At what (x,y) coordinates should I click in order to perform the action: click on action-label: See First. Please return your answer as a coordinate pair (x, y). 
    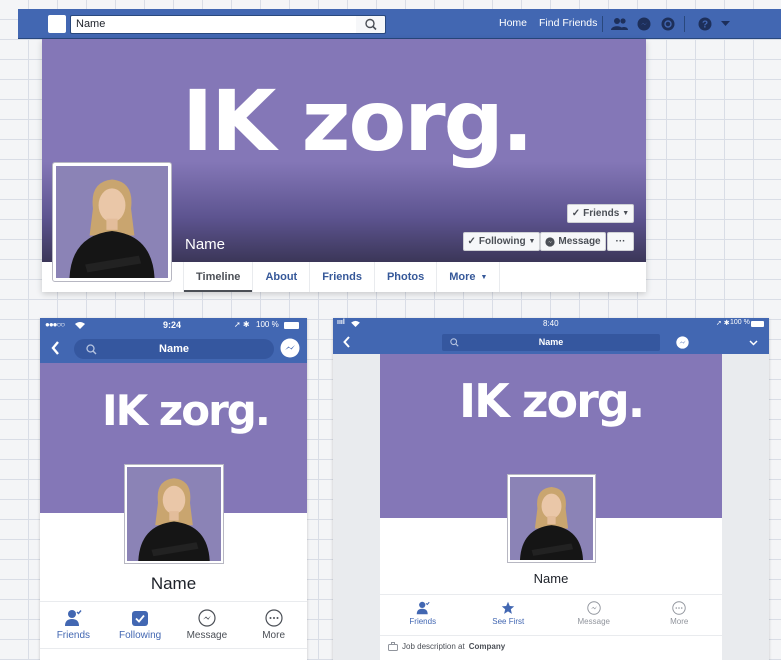
    Looking at the image, I should click on (508, 621).